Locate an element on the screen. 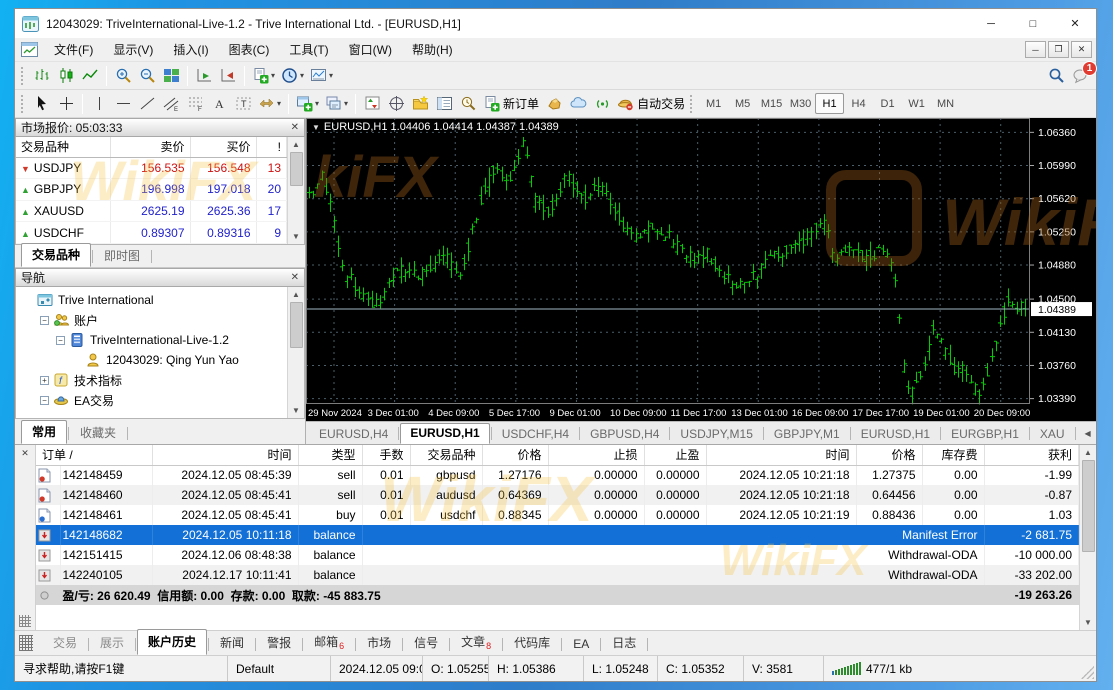 Image resolution: width=1113 pixels, height=690 pixels. new-chart-button: ▾ is located at coordinates (307, 103).